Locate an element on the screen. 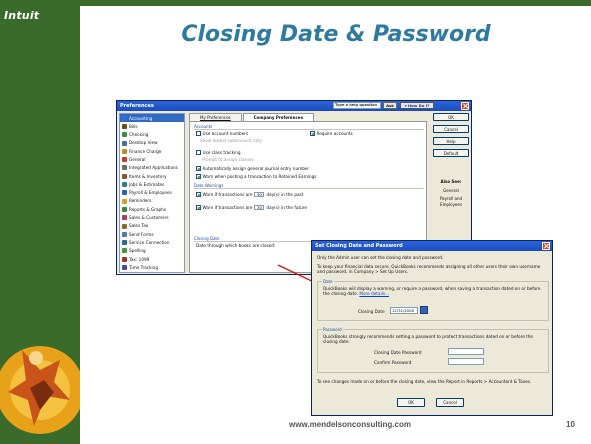 The width and height of the screenshot is (591, 444). calendar-icon is located at coordinates (424, 310).